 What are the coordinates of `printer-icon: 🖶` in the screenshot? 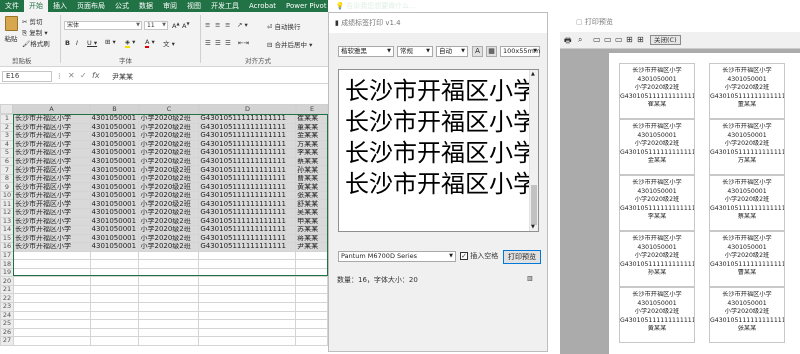 It's located at (568, 42).